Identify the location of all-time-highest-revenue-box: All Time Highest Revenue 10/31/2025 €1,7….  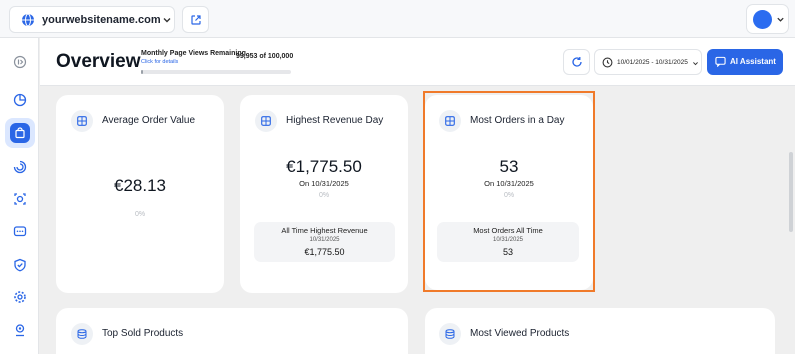
(324, 242).